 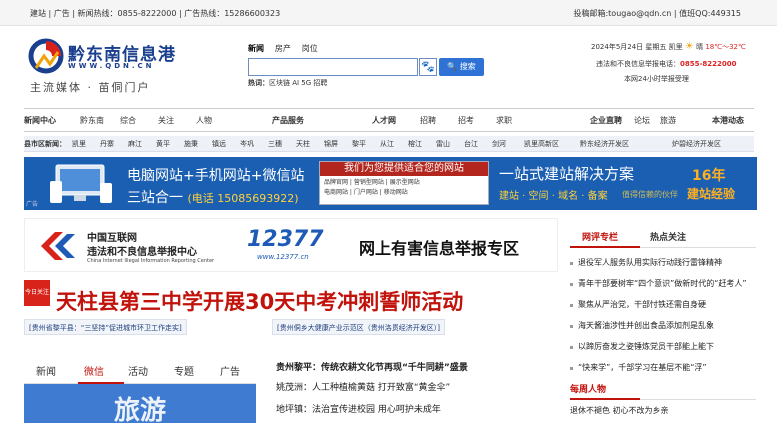 What do you see at coordinates (135, 144) in the screenshot?
I see `county-majiang: 麻江` at bounding box center [135, 144].